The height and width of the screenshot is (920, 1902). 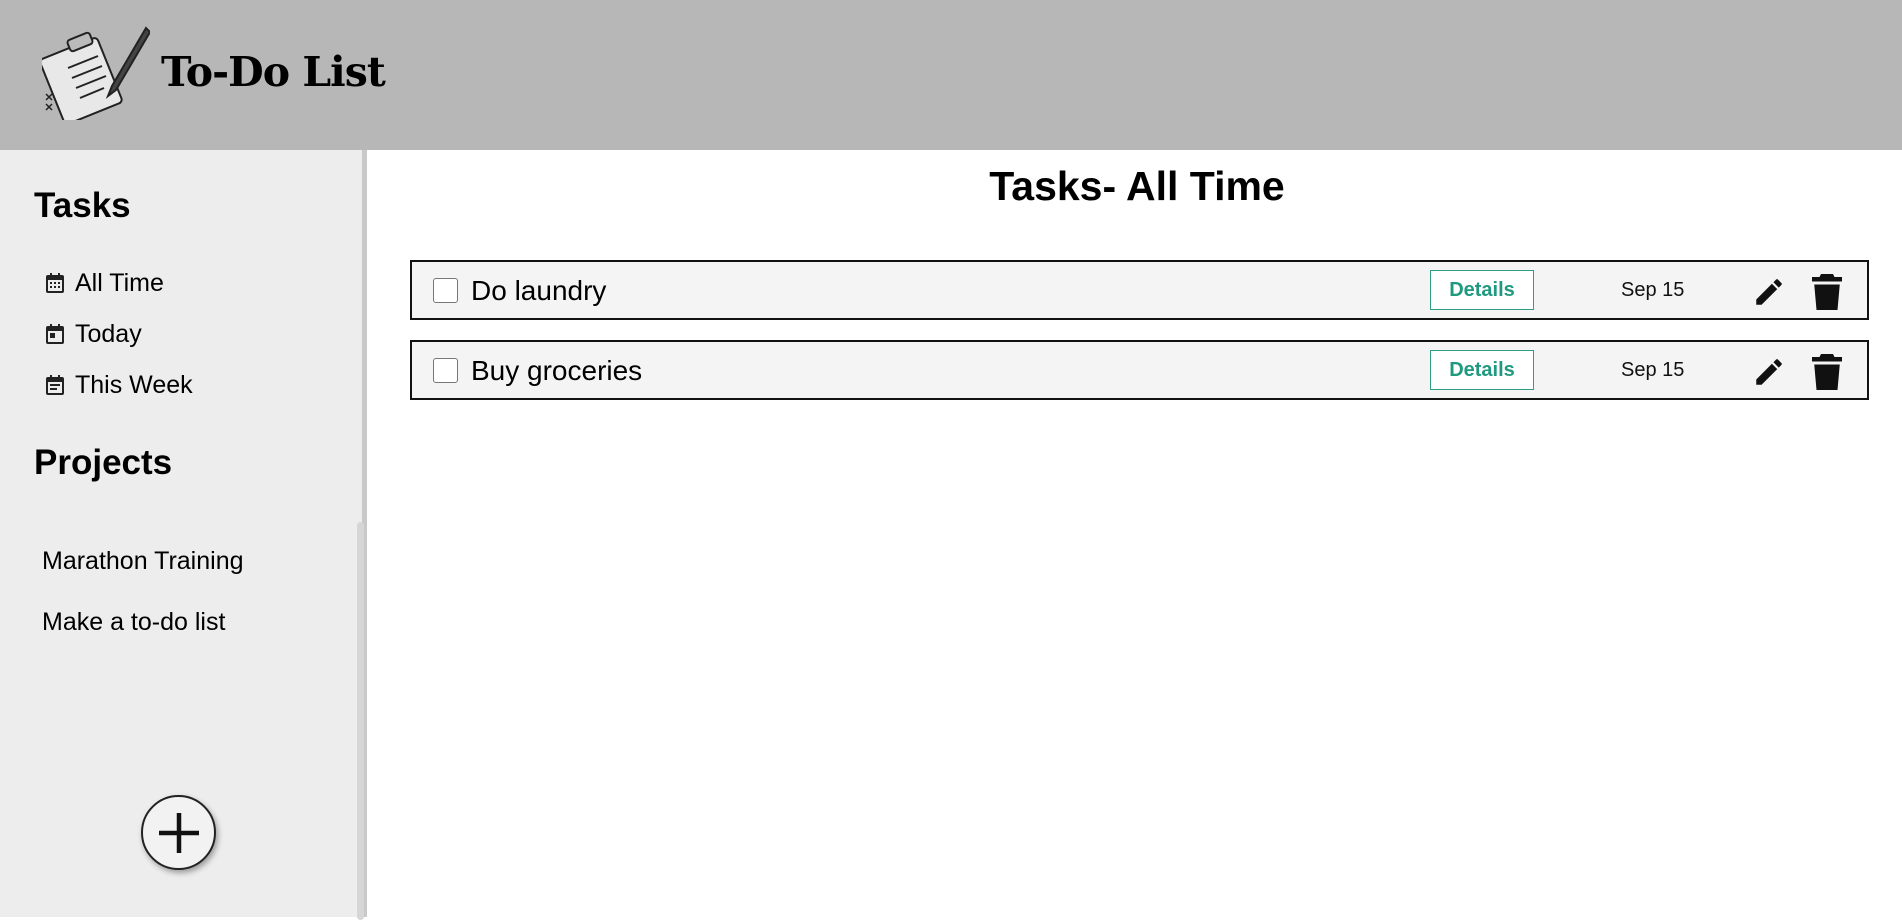 I want to click on projects-heading: Projects, so click(x=103, y=462).